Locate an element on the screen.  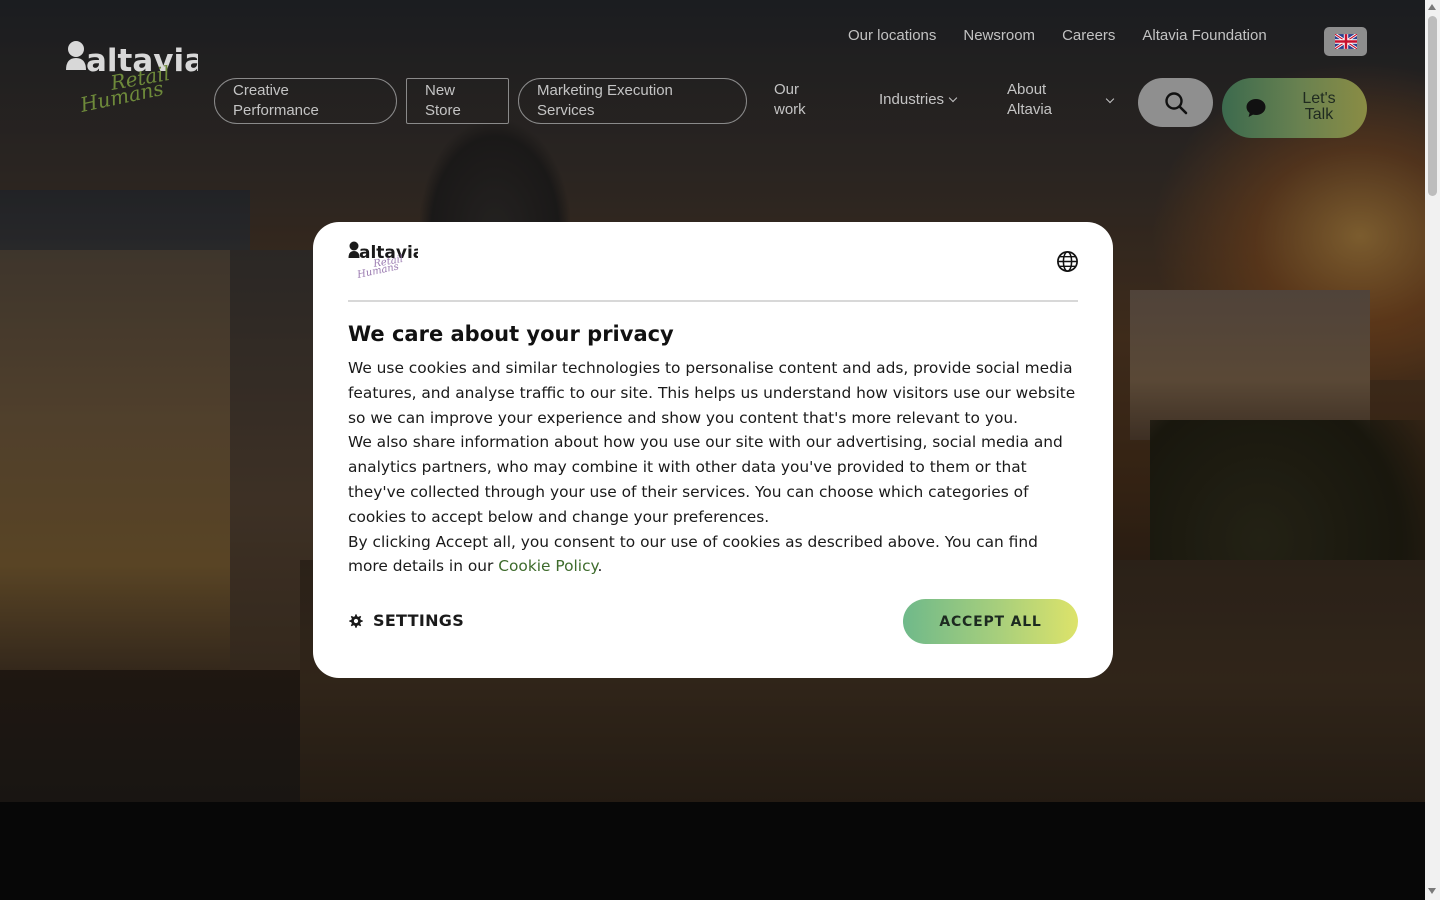
nav-creative-performance-label: Creative Performance is located at coordinates (276, 100).